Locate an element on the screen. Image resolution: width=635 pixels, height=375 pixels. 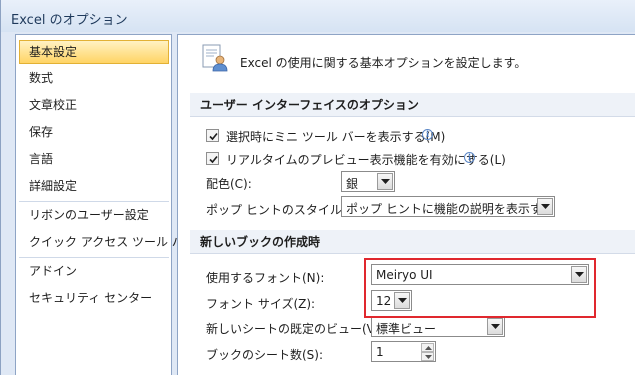
sidebar-item-customize-ribbon: リボンのユーザー設定 is located at coordinates (94, 215).